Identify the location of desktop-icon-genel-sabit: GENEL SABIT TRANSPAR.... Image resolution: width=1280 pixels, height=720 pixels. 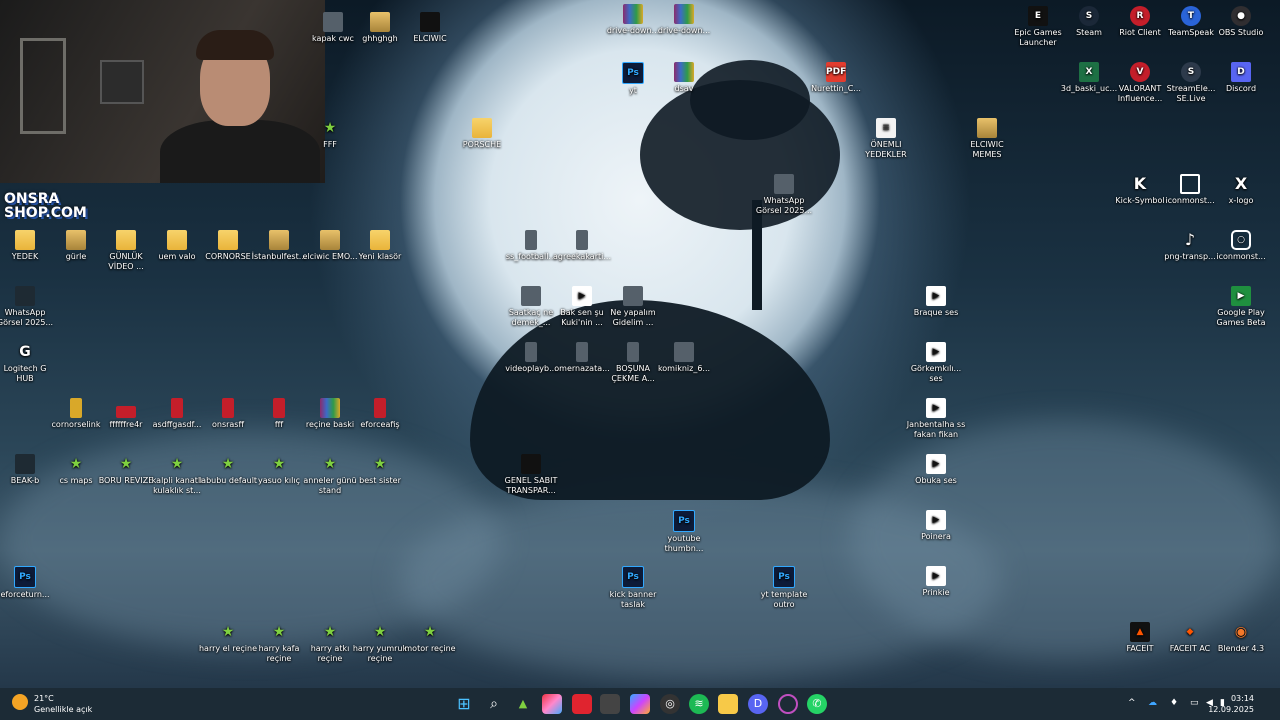
(531, 475).